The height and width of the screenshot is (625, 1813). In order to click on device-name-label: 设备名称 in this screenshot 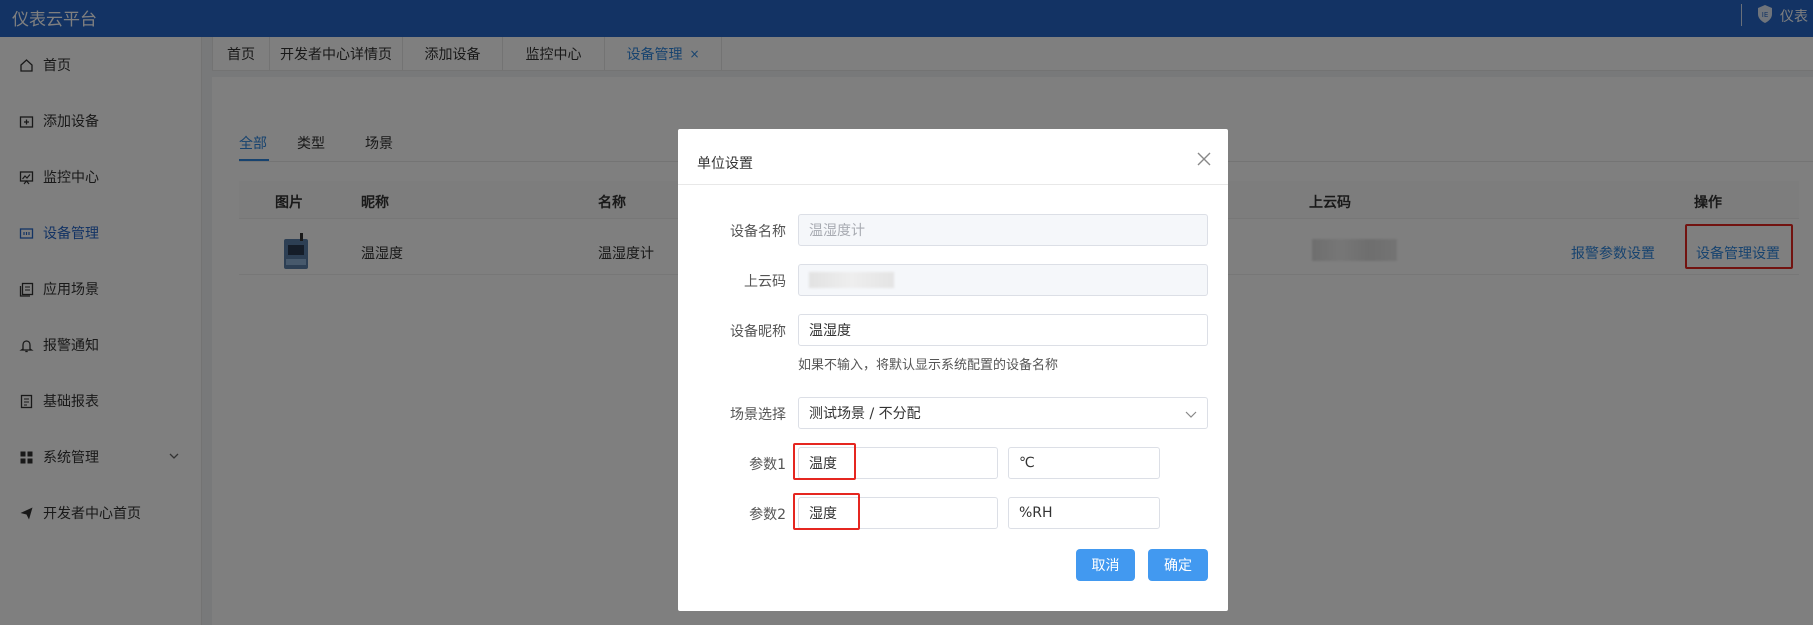, I will do `click(758, 232)`.